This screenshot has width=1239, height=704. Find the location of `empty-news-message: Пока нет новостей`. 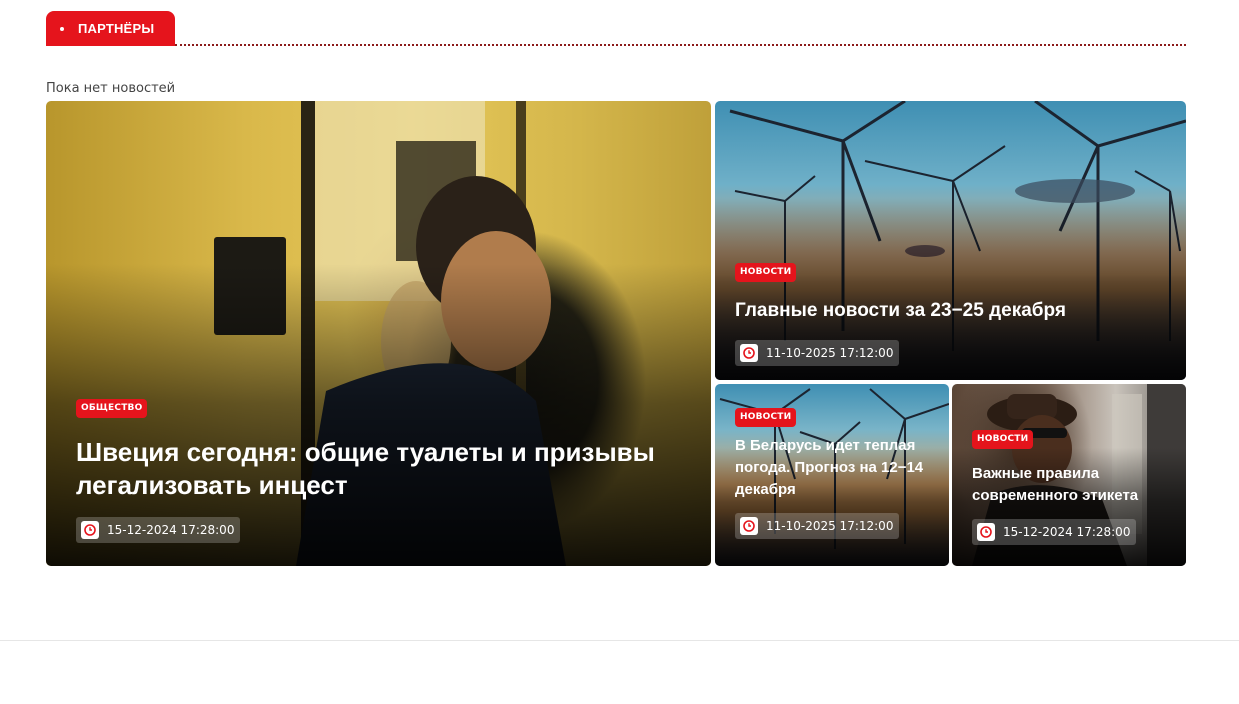

empty-news-message: Пока нет новостей is located at coordinates (111, 88).